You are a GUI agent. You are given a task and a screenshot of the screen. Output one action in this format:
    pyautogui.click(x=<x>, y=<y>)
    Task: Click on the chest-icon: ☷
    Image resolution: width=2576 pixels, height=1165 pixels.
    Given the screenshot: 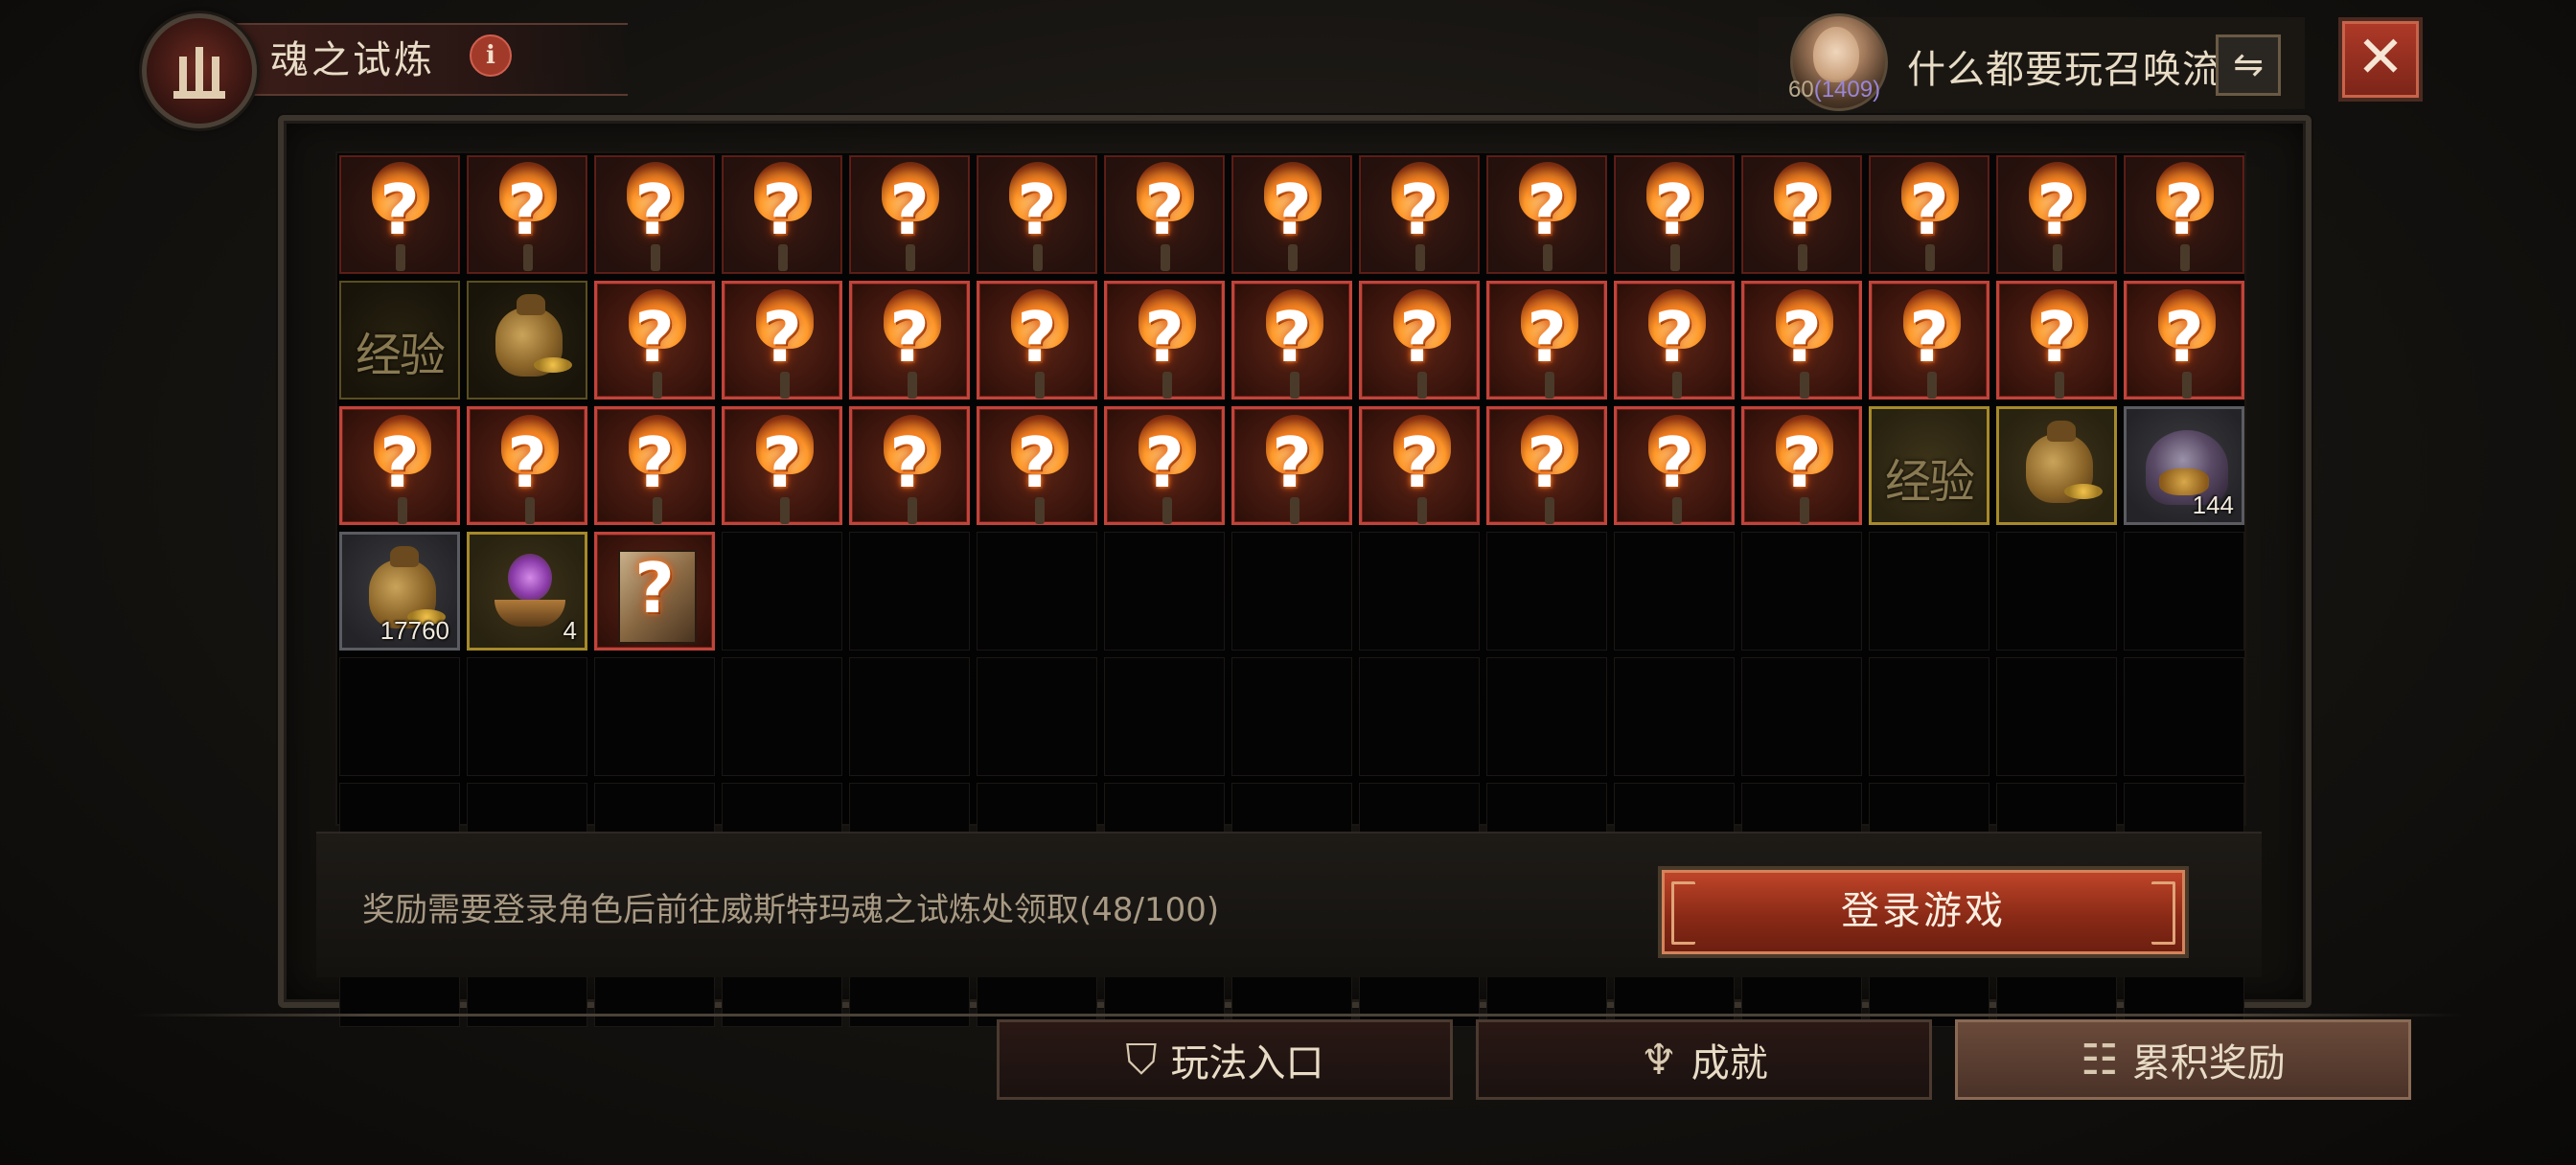 What is the action you would take?
    pyautogui.click(x=2100, y=1060)
    